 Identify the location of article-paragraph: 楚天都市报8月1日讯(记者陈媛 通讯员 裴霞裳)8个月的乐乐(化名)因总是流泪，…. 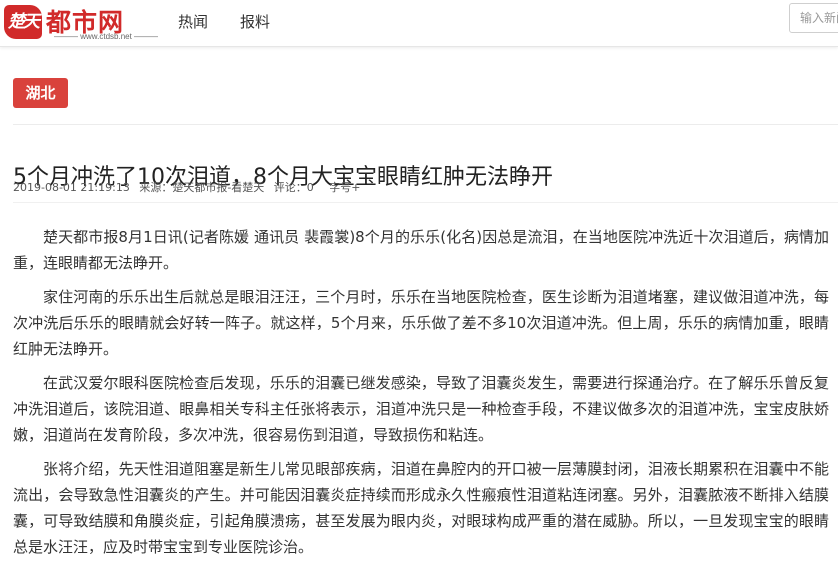
(421, 250).